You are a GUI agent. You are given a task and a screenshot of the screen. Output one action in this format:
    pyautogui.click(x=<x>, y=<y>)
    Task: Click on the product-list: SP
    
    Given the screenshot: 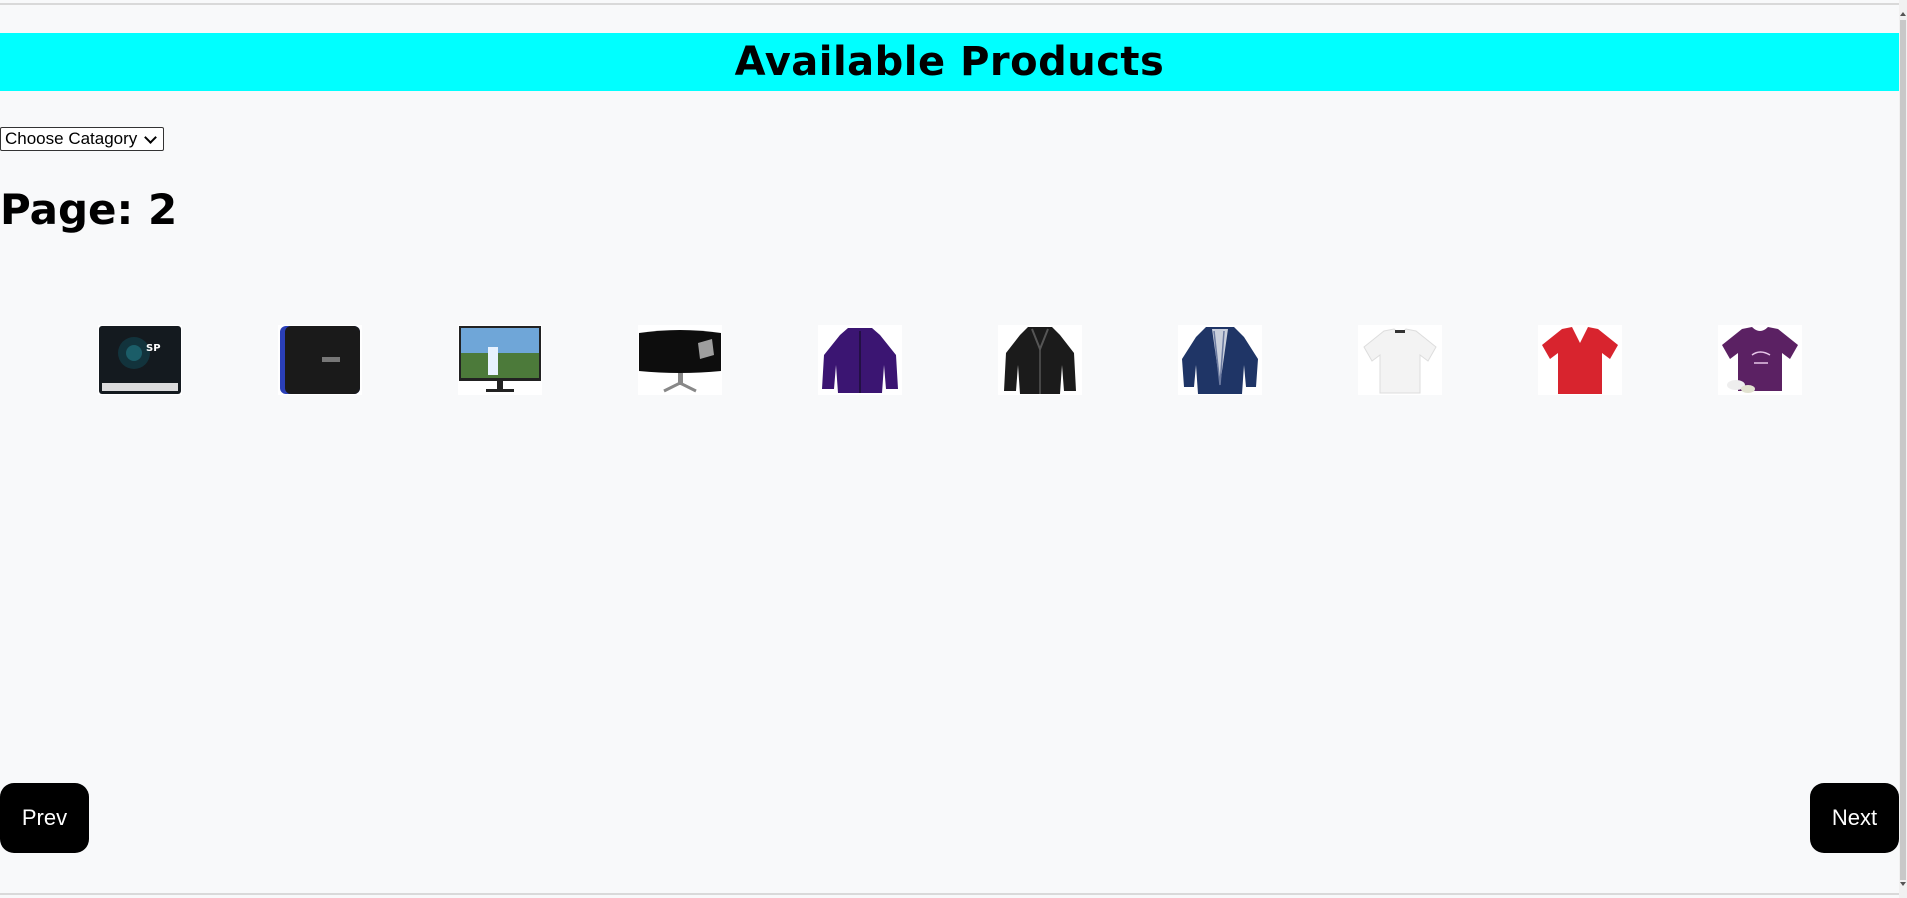 What is the action you would take?
    pyautogui.click(x=949, y=360)
    